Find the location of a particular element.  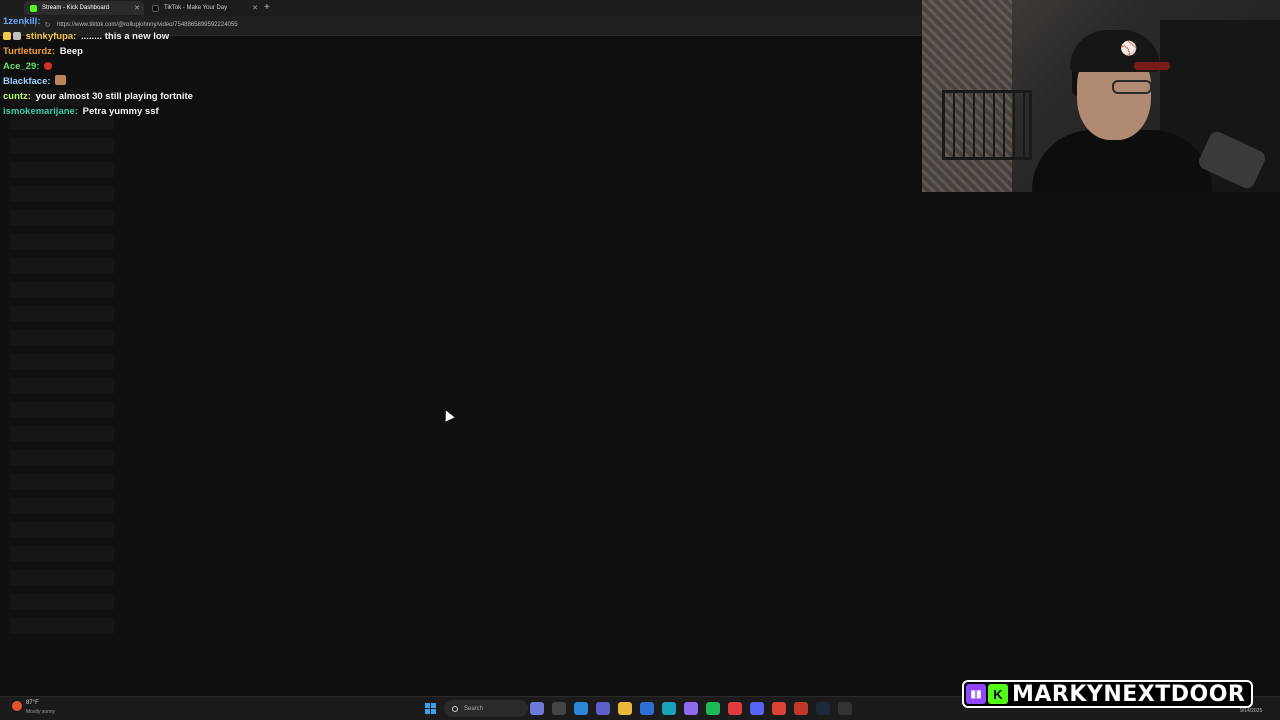

tab-tiktok: TikTok - Make Your Day ✕ is located at coordinates (204, 8).